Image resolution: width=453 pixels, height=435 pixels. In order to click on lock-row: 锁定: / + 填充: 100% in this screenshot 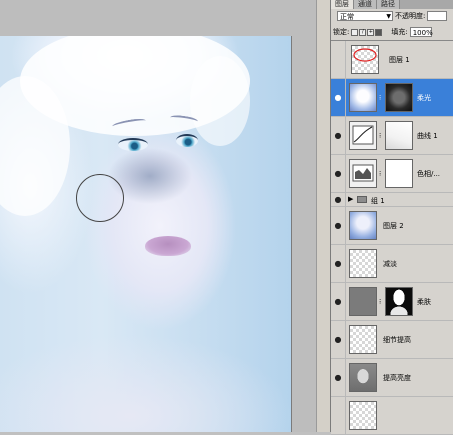, I will do `click(392, 32)`.